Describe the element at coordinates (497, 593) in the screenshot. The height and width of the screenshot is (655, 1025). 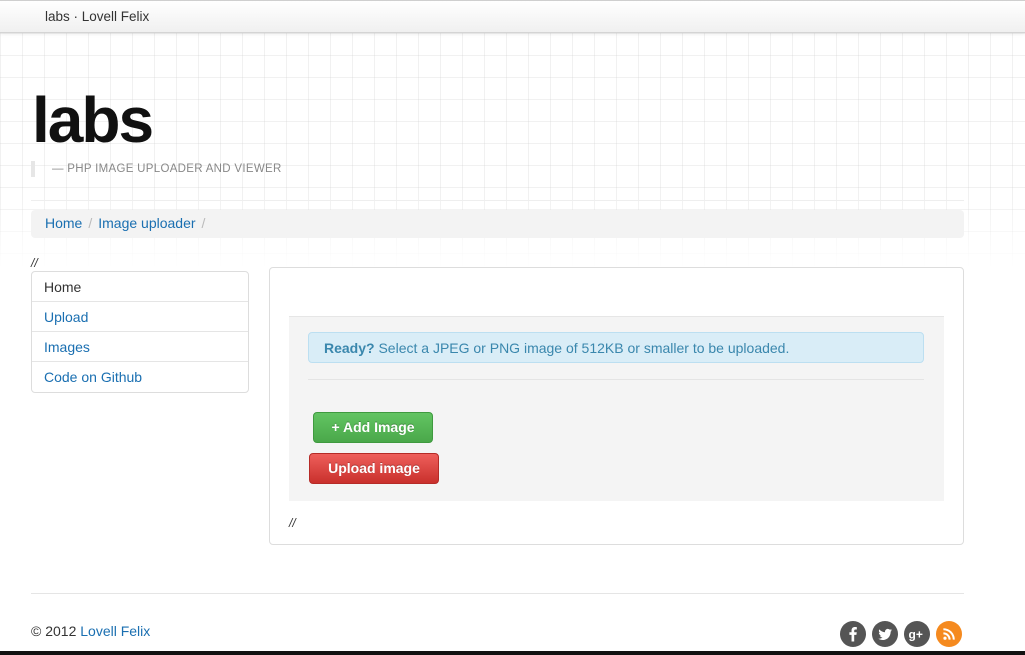
I see `footer-divider` at that location.